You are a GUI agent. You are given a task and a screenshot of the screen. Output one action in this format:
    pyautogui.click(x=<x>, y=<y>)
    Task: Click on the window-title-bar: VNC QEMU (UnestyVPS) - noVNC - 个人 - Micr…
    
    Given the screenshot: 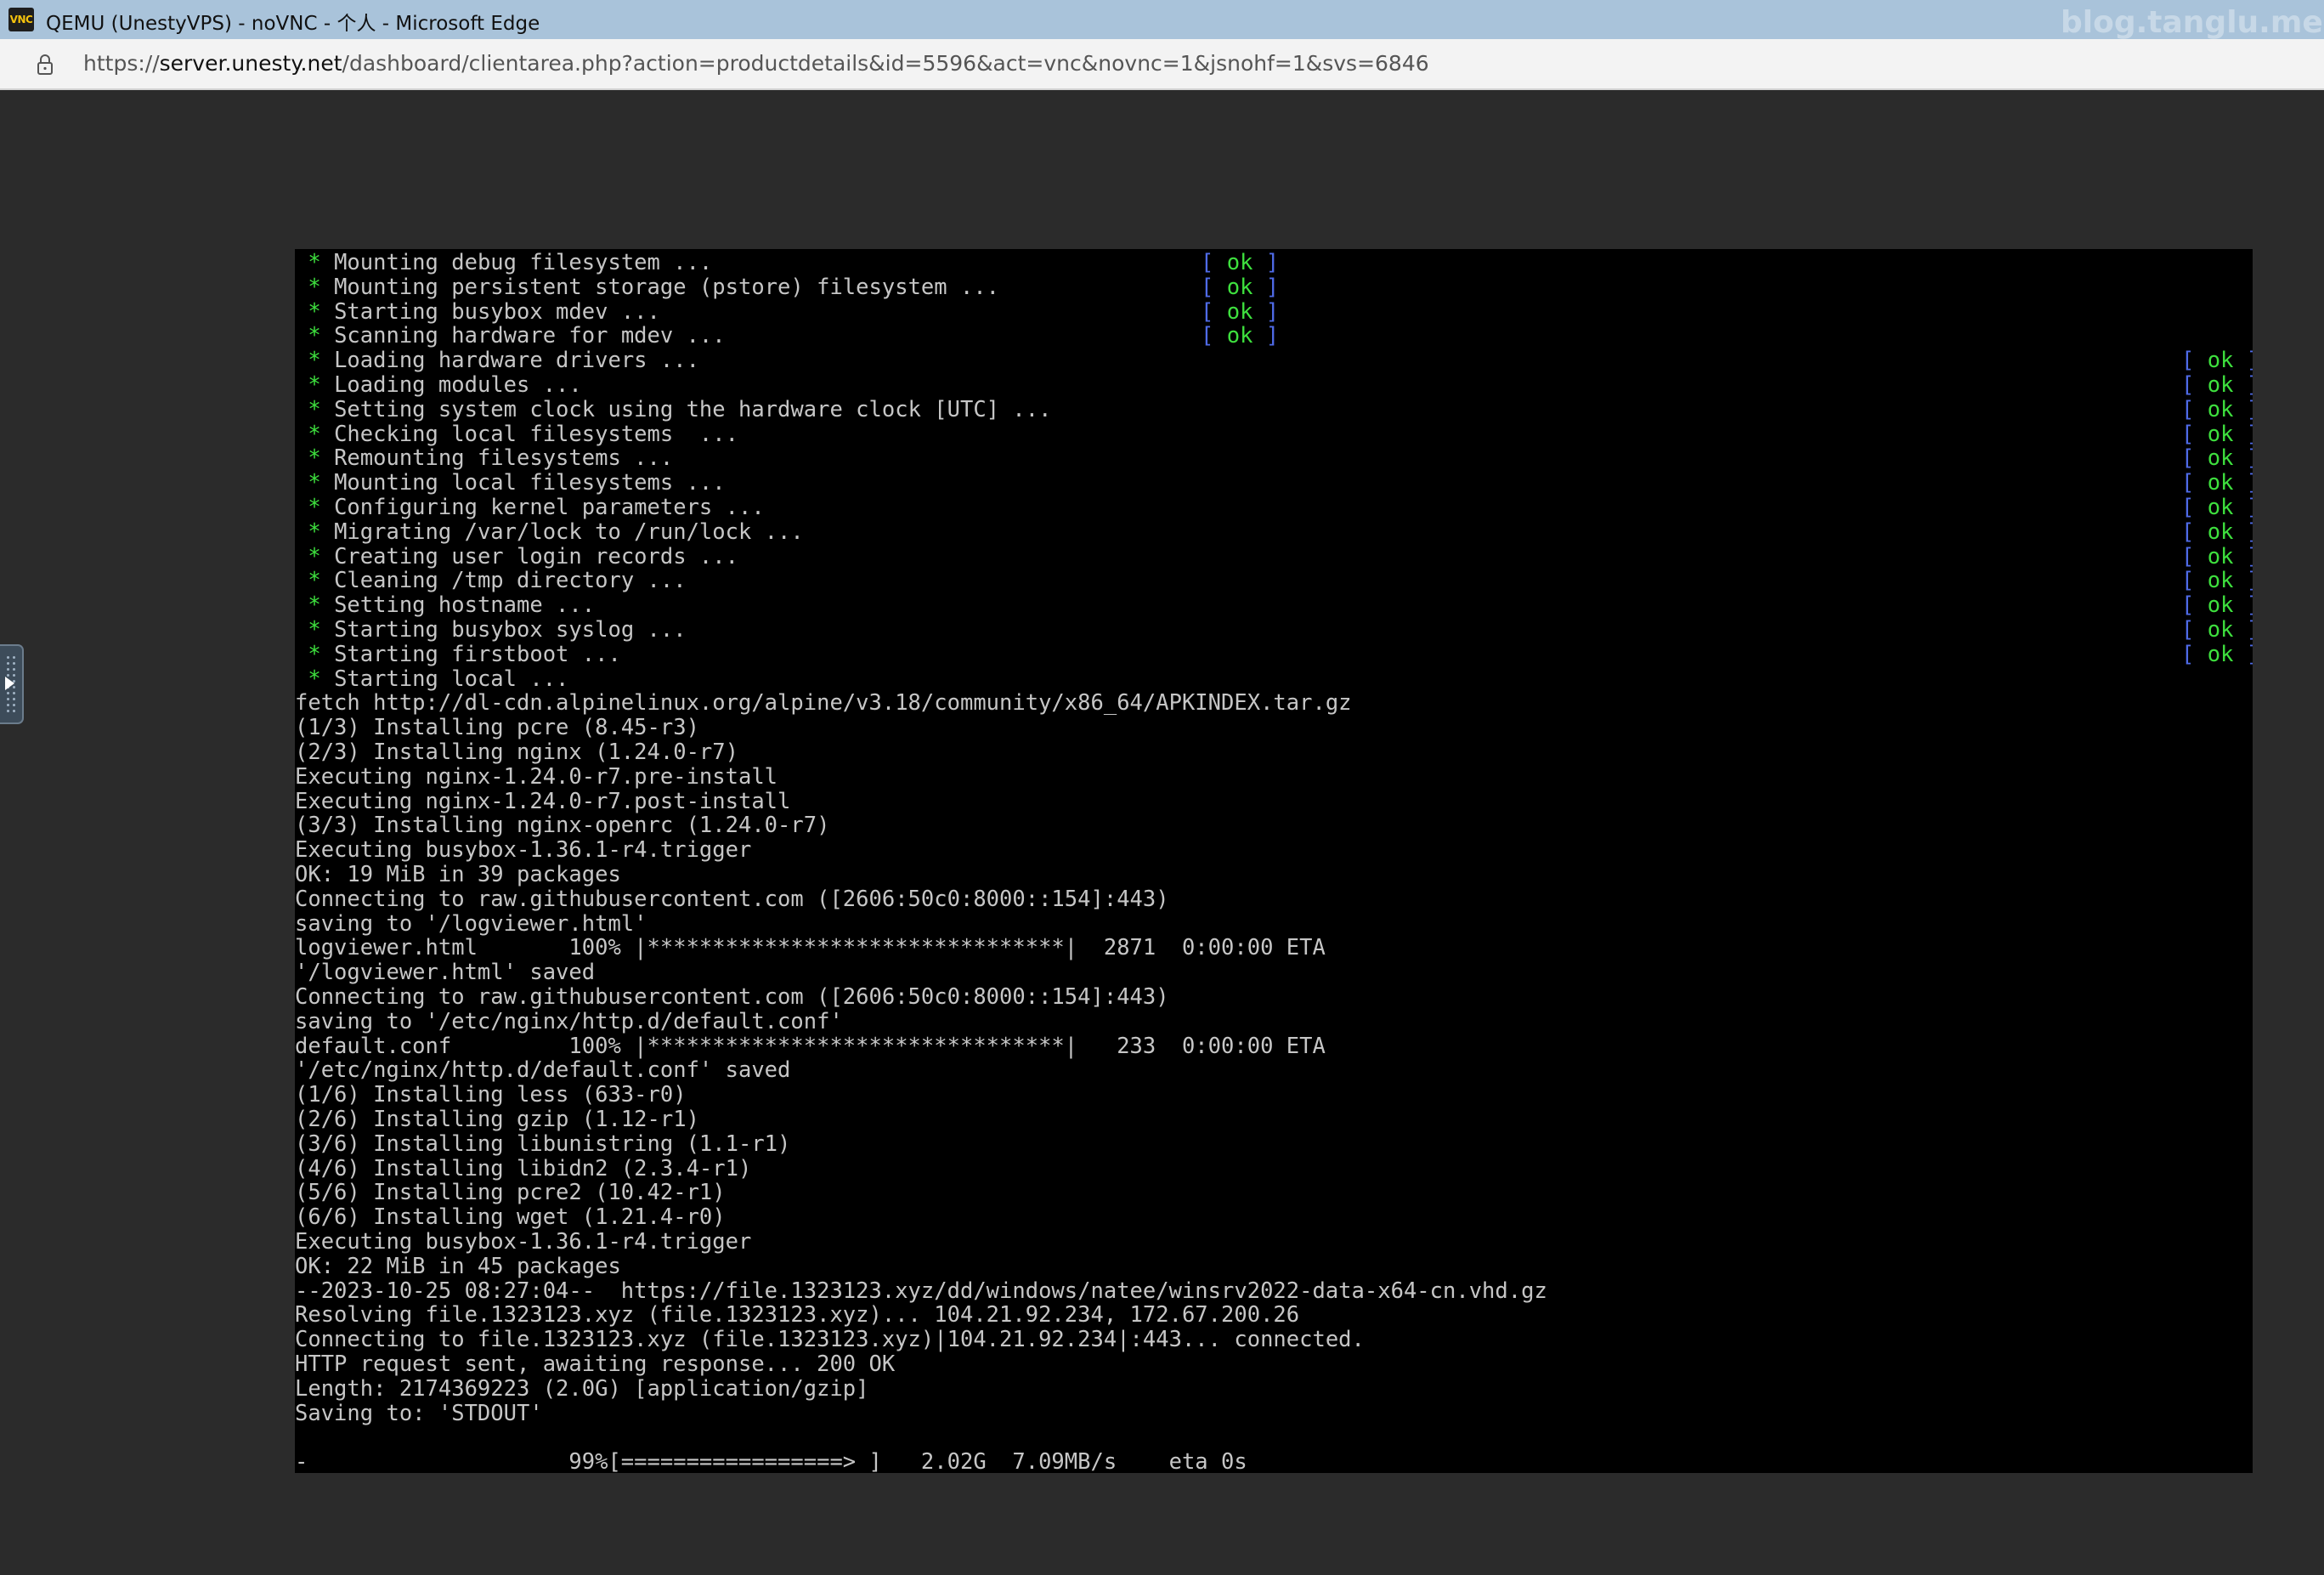 What is the action you would take?
    pyautogui.click(x=1162, y=20)
    